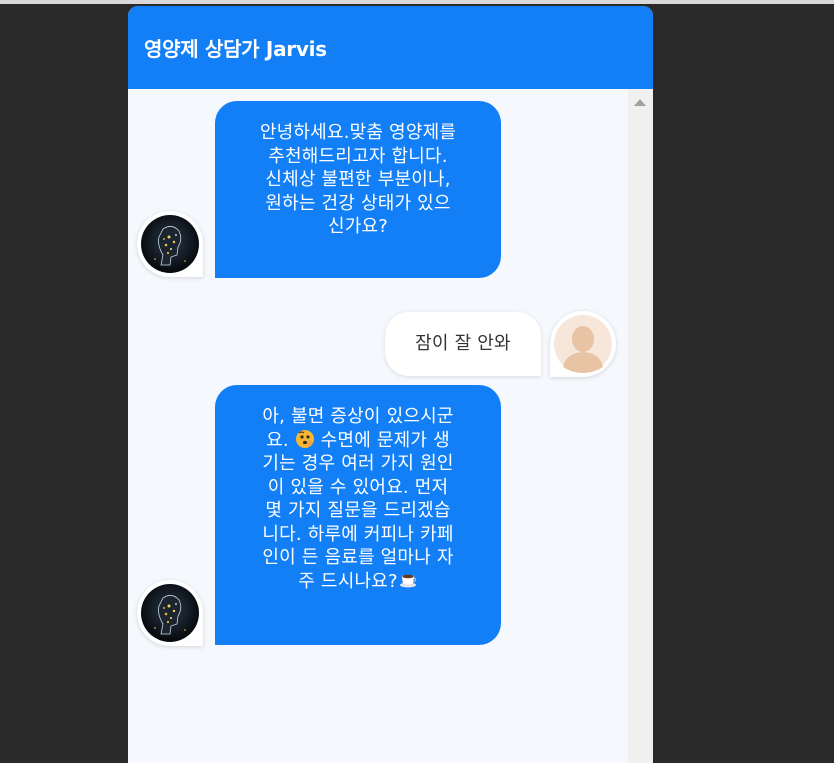  What do you see at coordinates (358, 226) in the screenshot?
I see `message-line: 신가요?` at bounding box center [358, 226].